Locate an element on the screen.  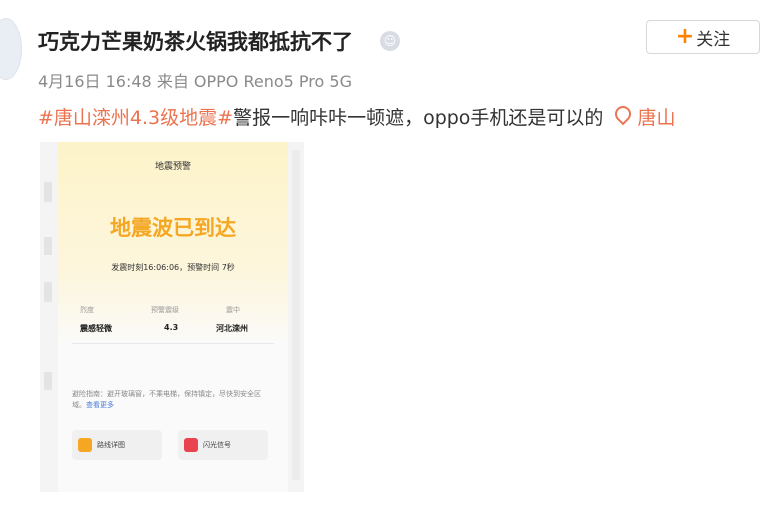
map-icon is located at coordinates (85, 445).